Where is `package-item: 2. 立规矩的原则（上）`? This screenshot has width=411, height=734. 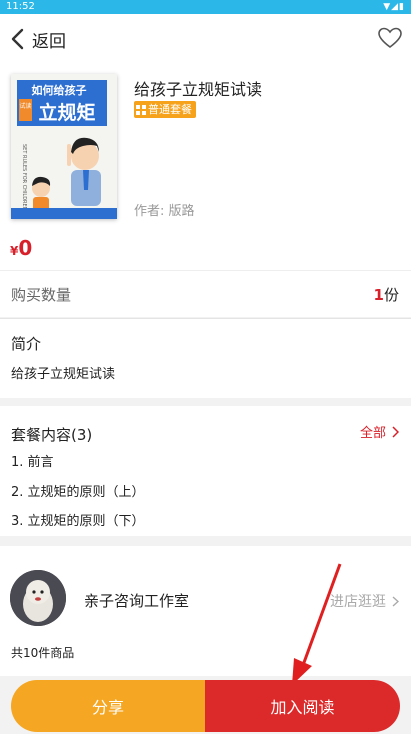 package-item: 2. 立规矩的原则（上） is located at coordinates (78, 490).